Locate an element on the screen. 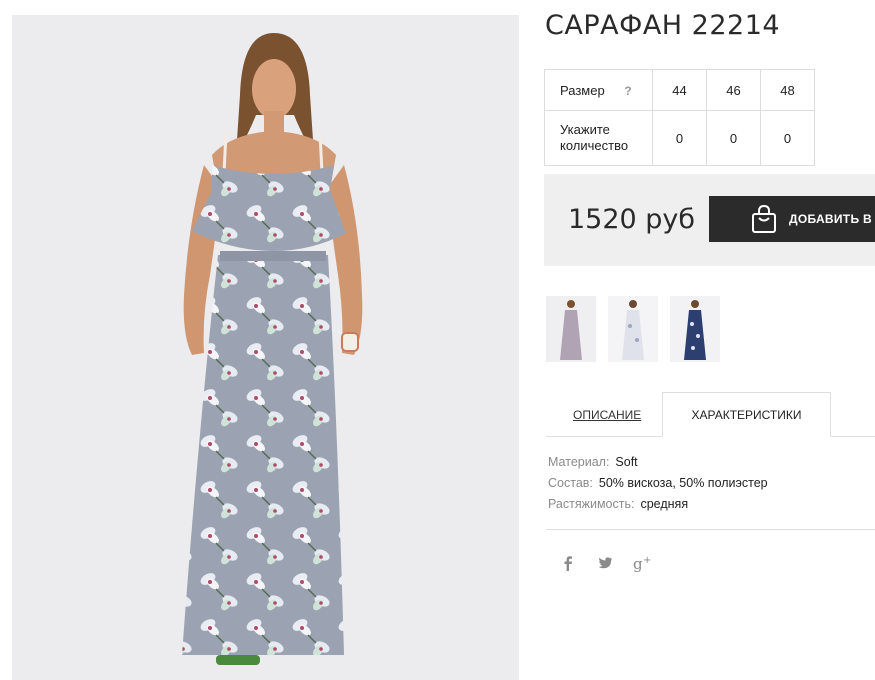  spec-value: Soft is located at coordinates (626, 462).